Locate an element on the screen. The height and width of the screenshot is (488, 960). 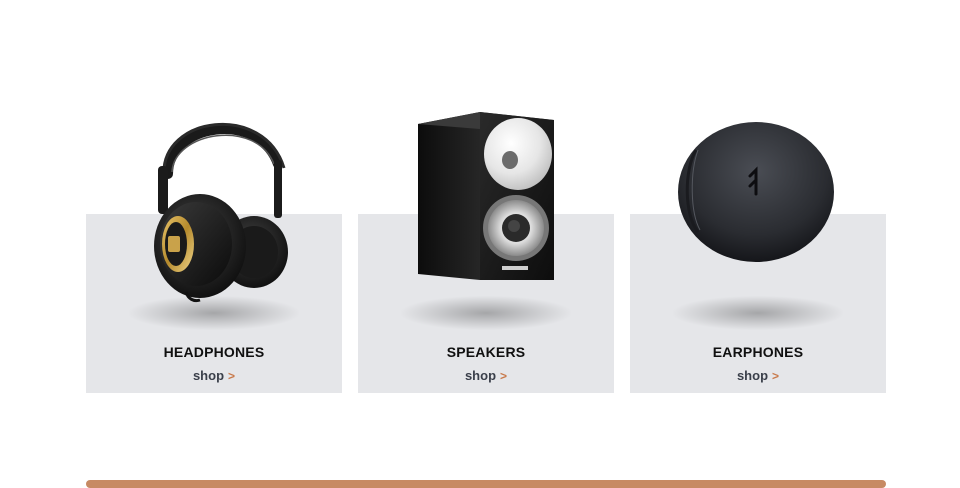
section-divider-bar is located at coordinates (486, 484).